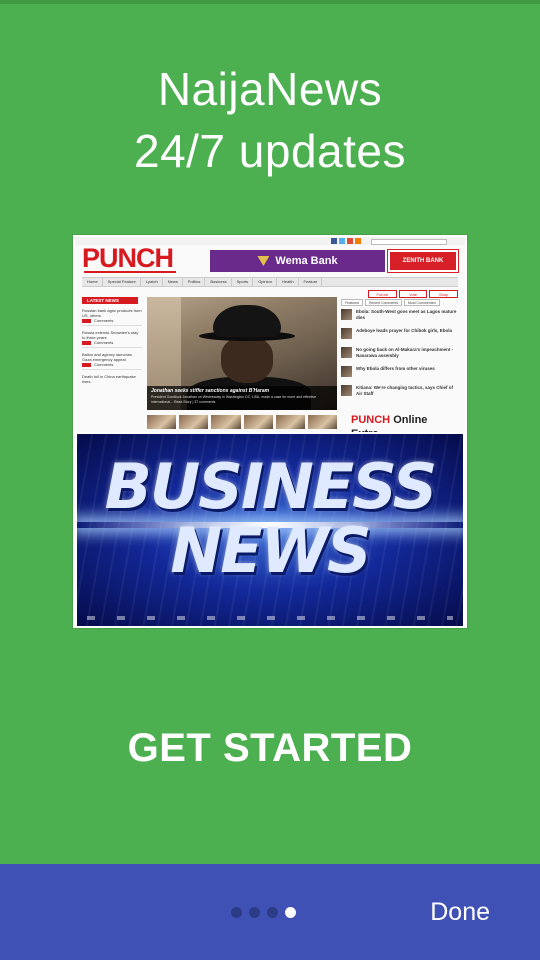 This screenshot has height=960, width=540. What do you see at coordinates (395, 368) in the screenshot?
I see `headline-text: Why Ebola differs from other viruses` at bounding box center [395, 368].